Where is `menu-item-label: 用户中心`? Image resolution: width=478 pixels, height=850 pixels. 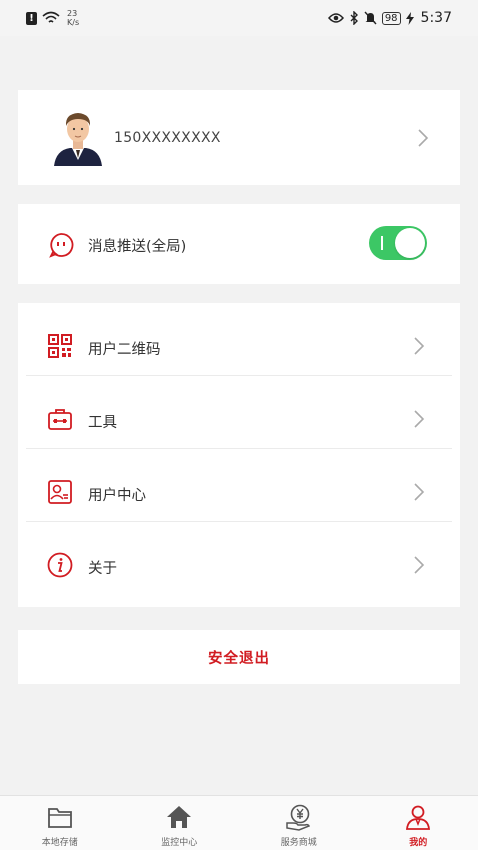
menu-item-label: 用户中心 is located at coordinates (117, 496).